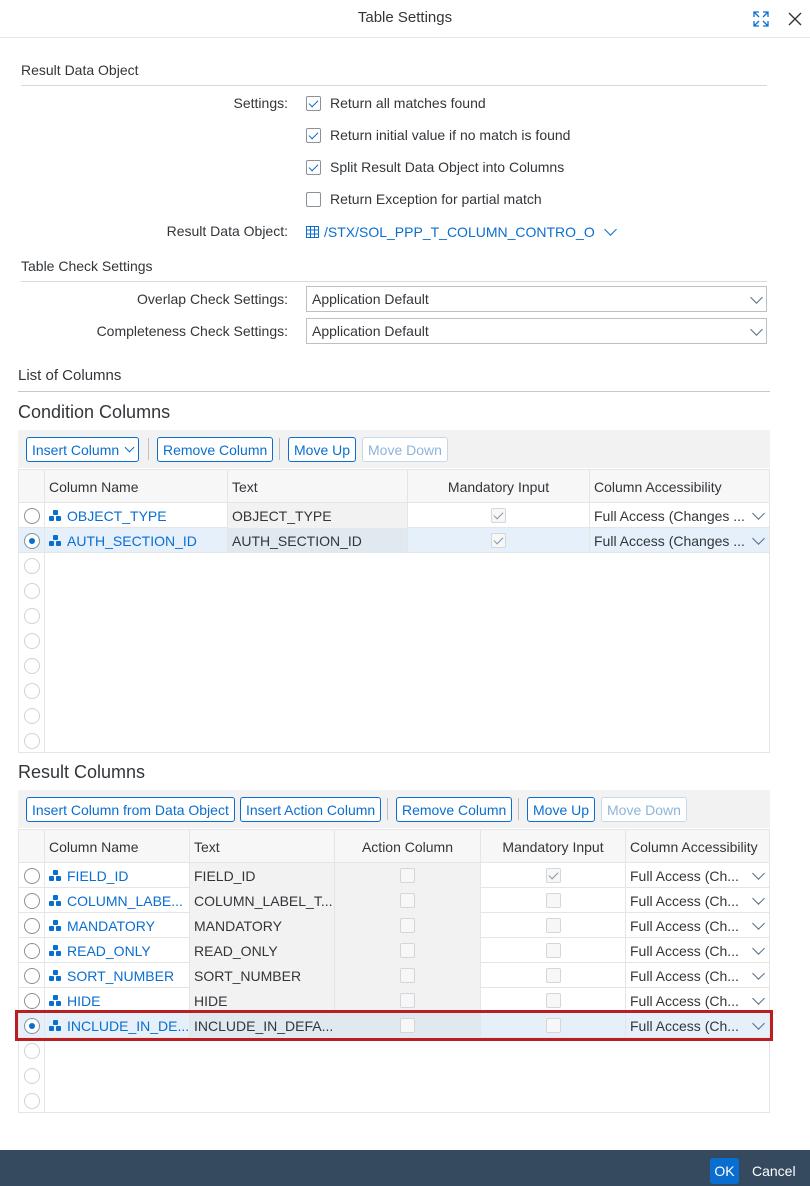  Describe the element at coordinates (536, 331) in the screenshot. I see `completeness-check-select: Application Default` at that location.